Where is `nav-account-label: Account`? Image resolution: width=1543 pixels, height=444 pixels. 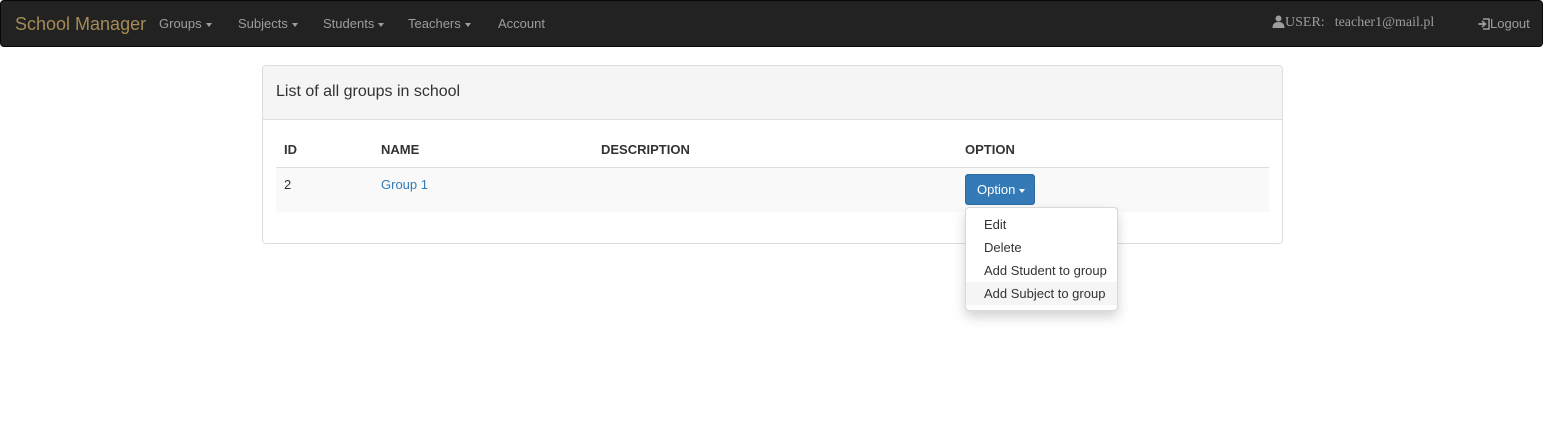
nav-account-label: Account is located at coordinates (521, 23).